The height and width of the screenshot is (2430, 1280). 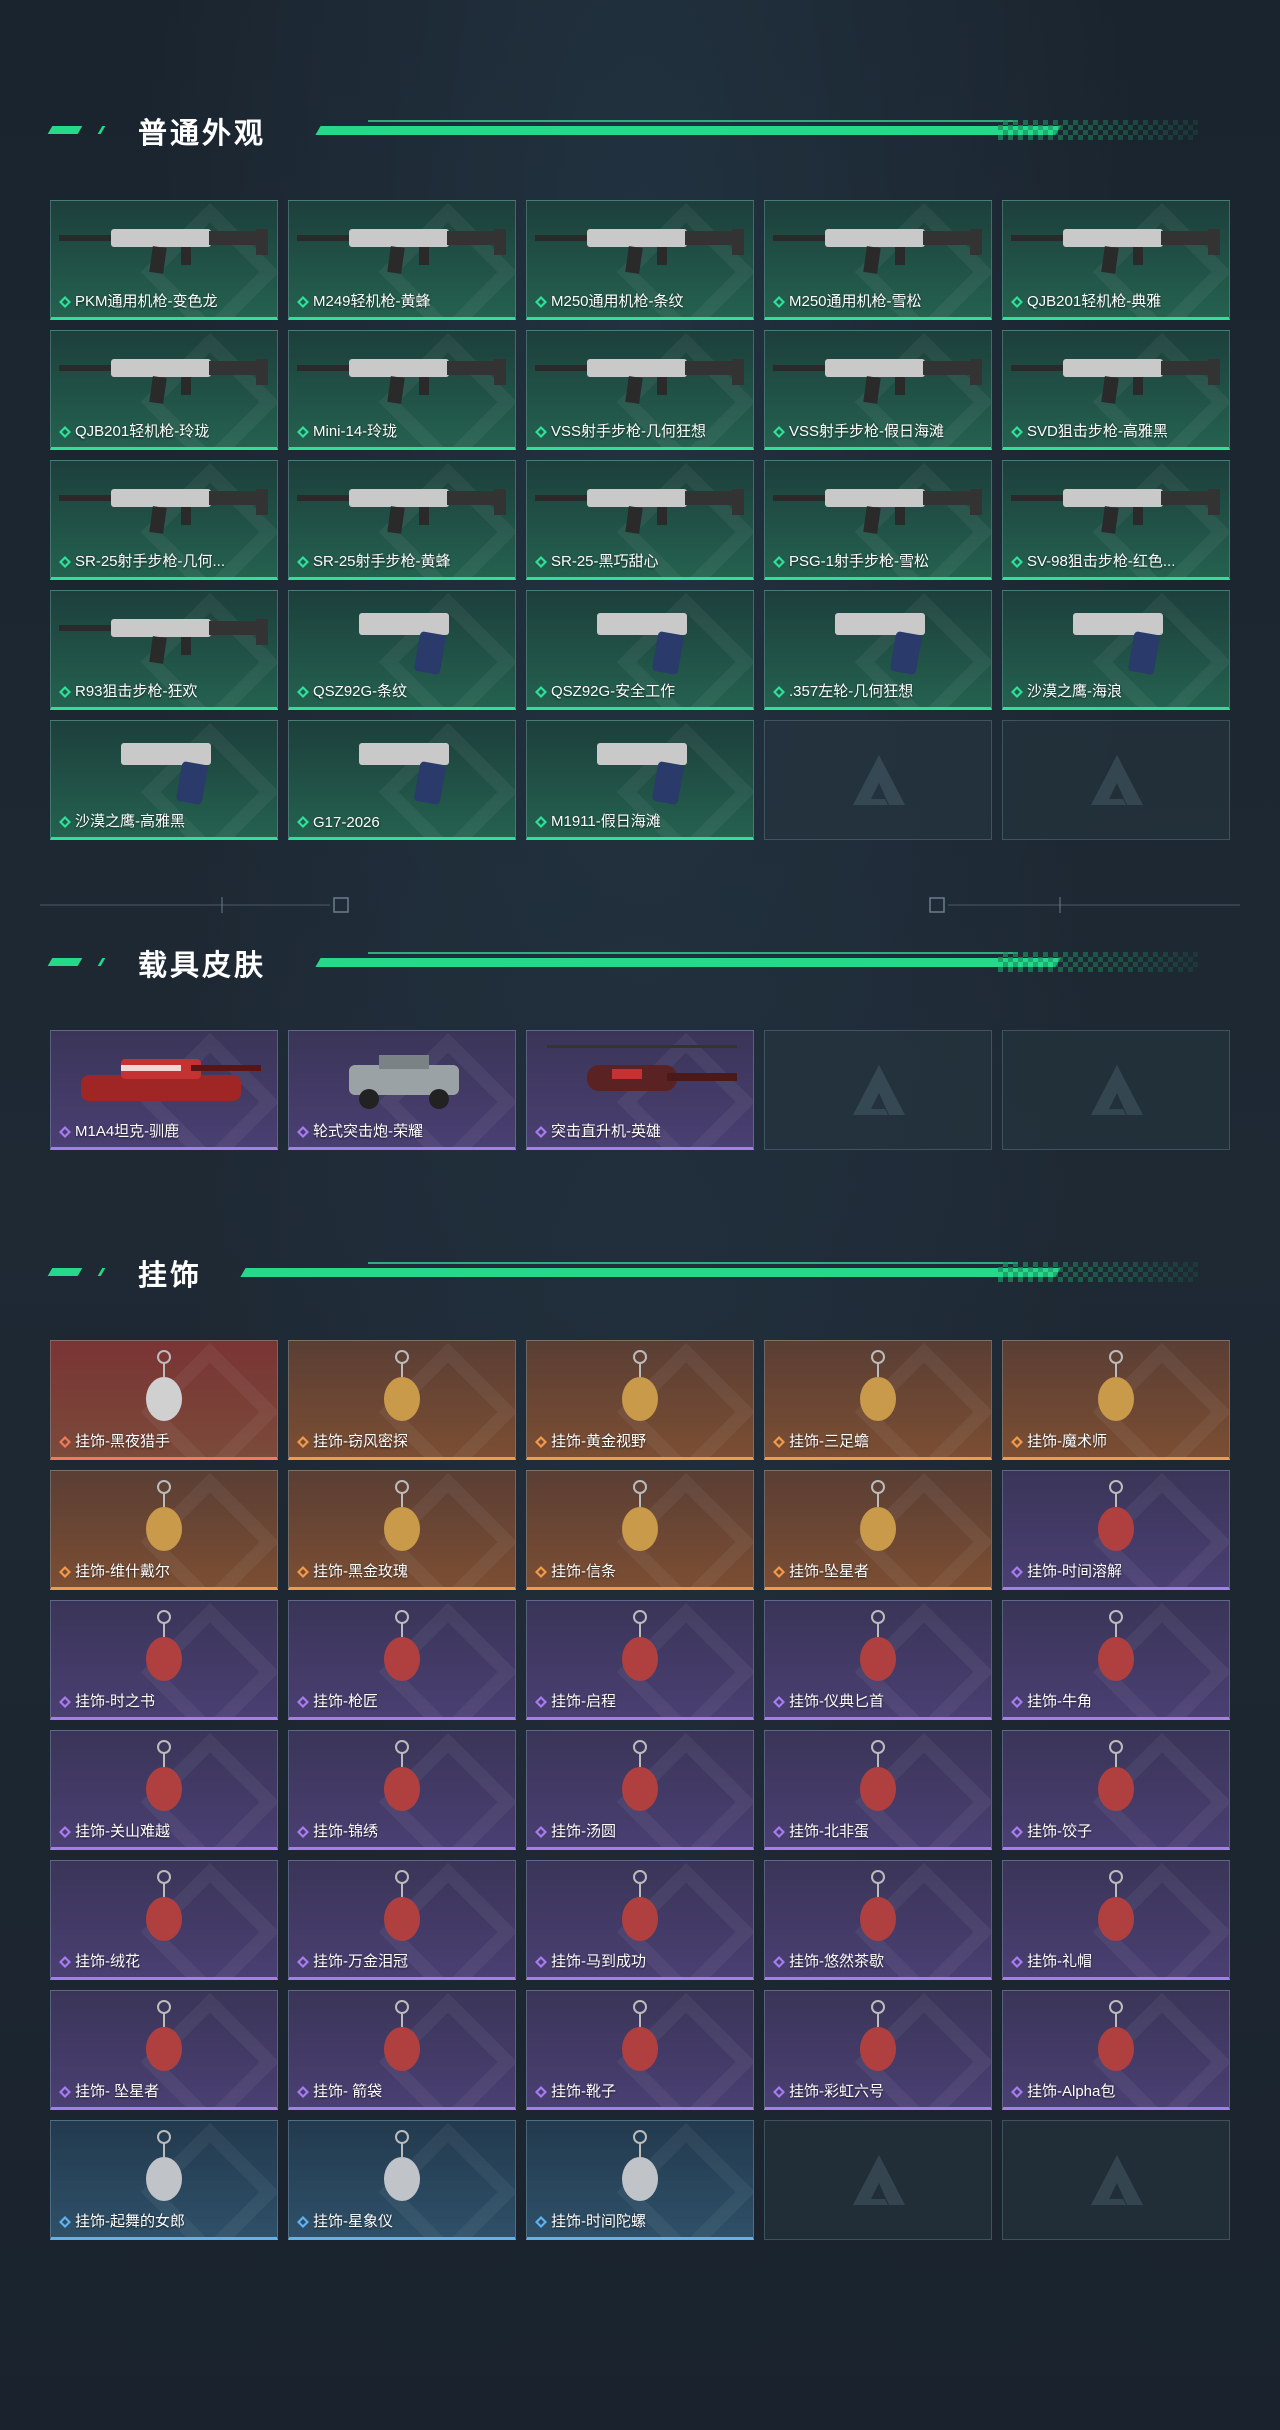 I want to click on item-card: 挂饰-窃风密探, so click(x=402, y=1400).